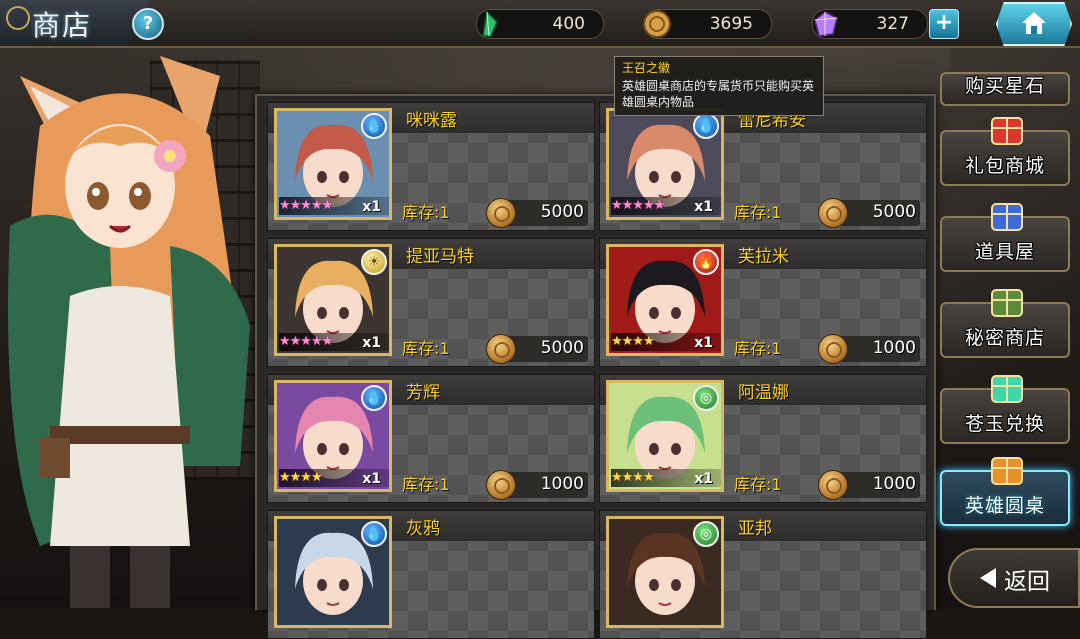 This screenshot has width=1080, height=639. What do you see at coordinates (1007, 389) in the screenshot?
I see `jade-crystal-icon` at bounding box center [1007, 389].